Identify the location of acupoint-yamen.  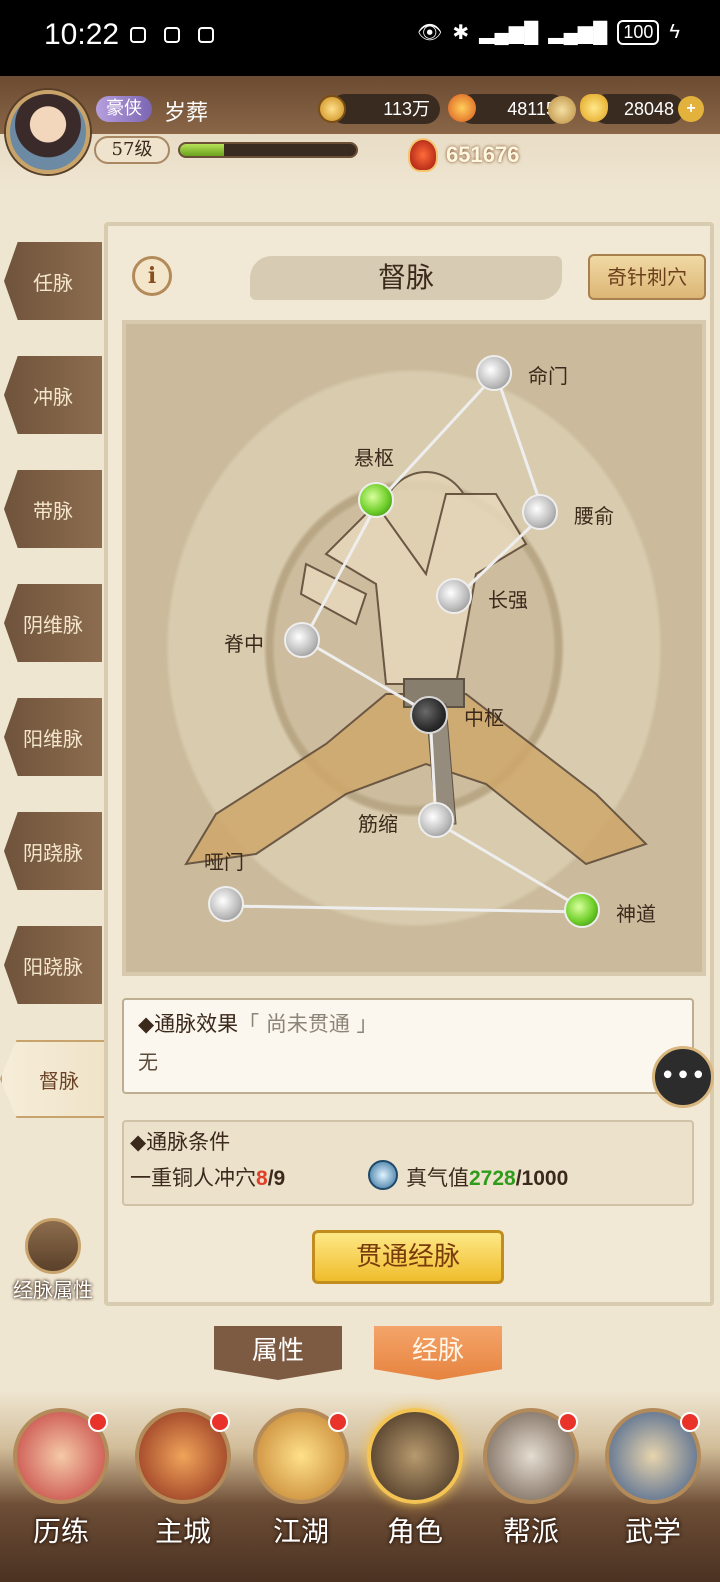
(226, 904).